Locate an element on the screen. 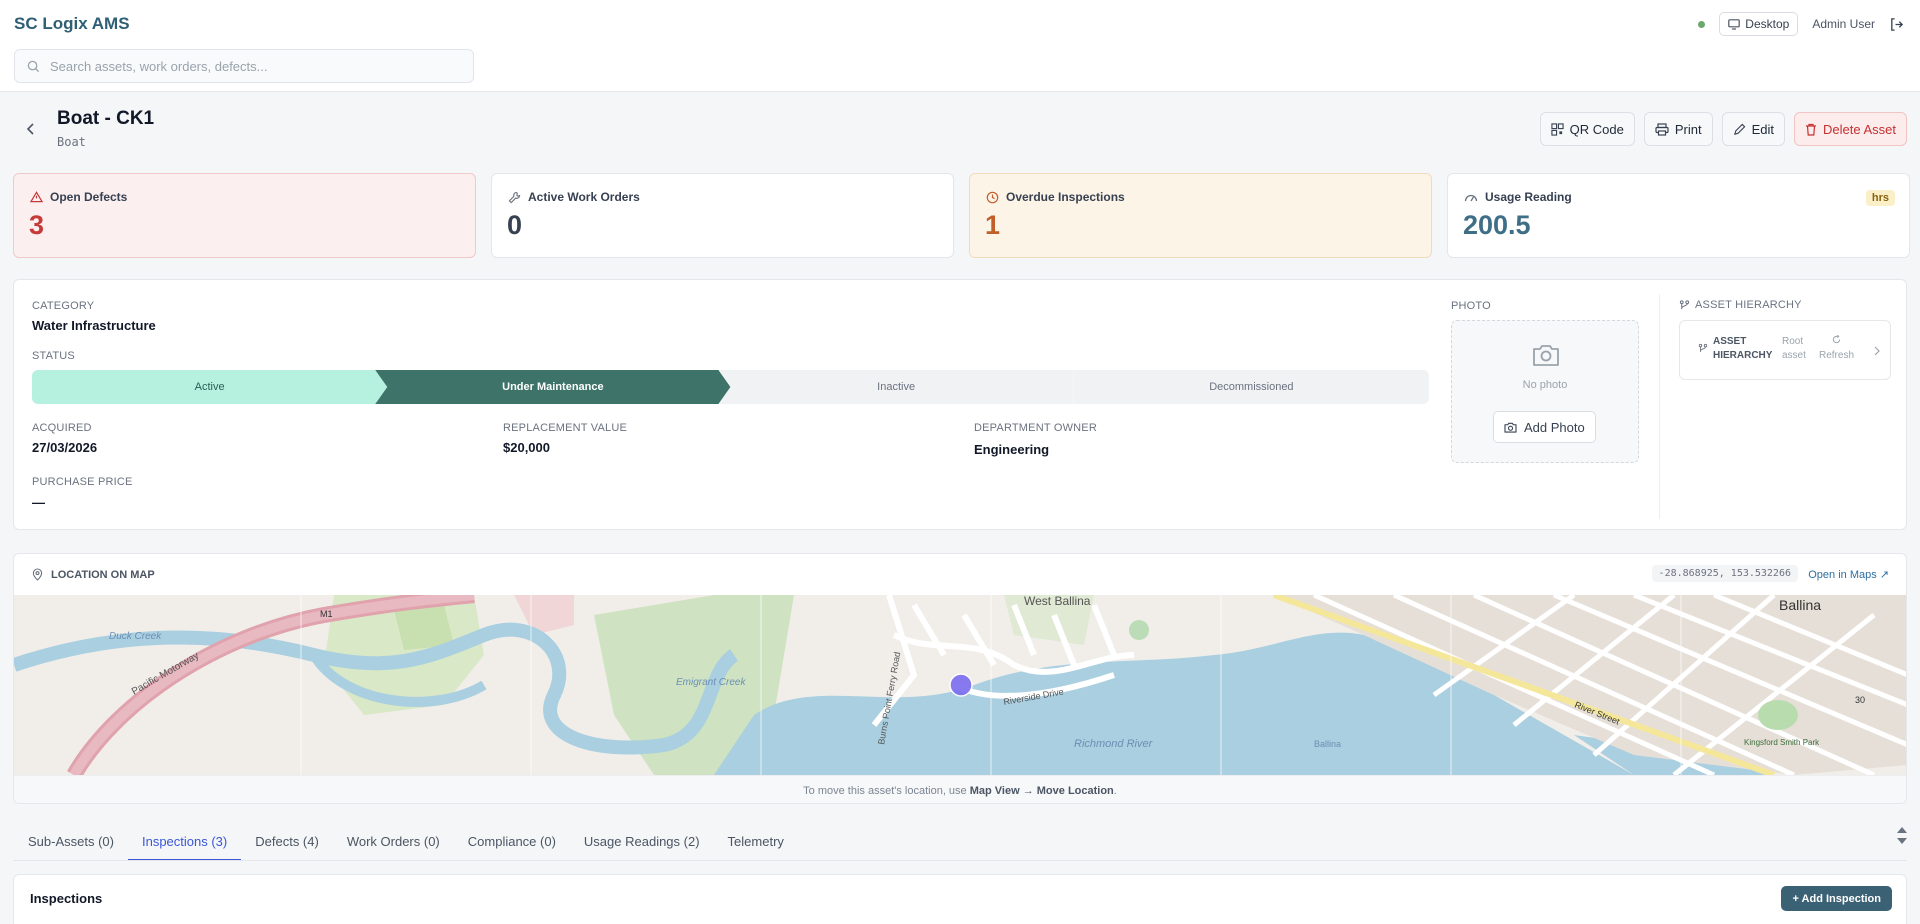  delete-asset-button: Delete Asset is located at coordinates (1850, 129).